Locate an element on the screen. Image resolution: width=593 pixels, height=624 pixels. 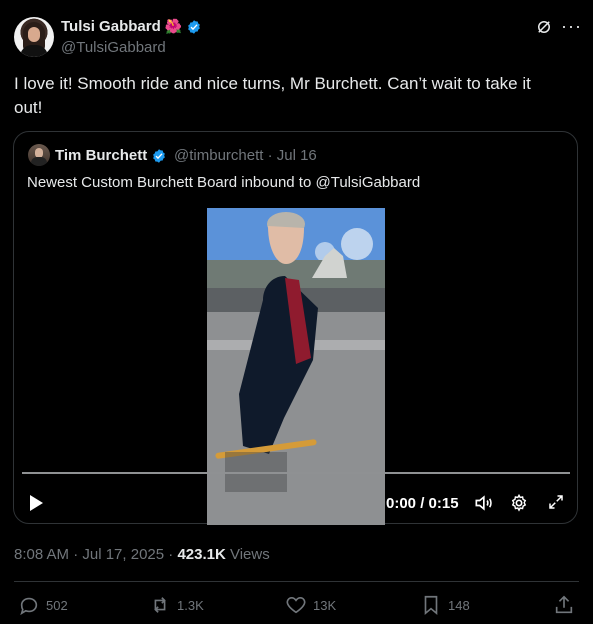
repost-icon is located at coordinates (160, 605).